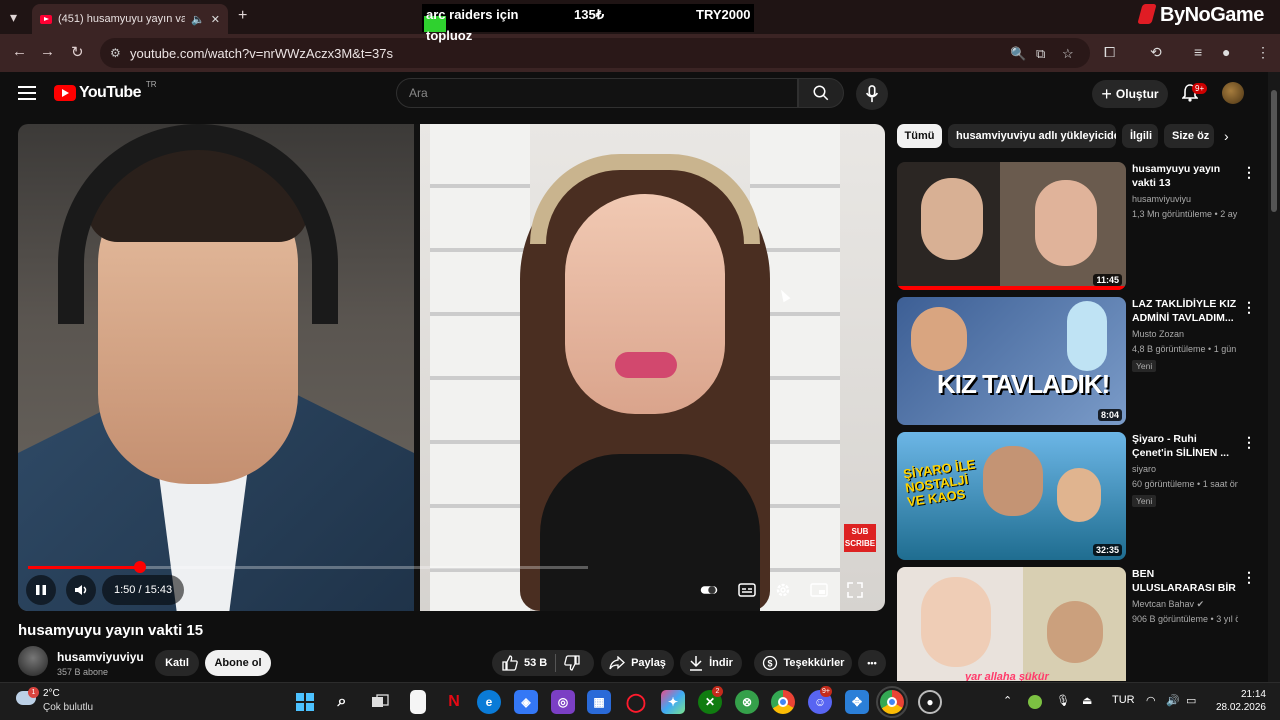 This screenshot has width=1280, height=720. I want to click on input-language: TUR, so click(1123, 700).